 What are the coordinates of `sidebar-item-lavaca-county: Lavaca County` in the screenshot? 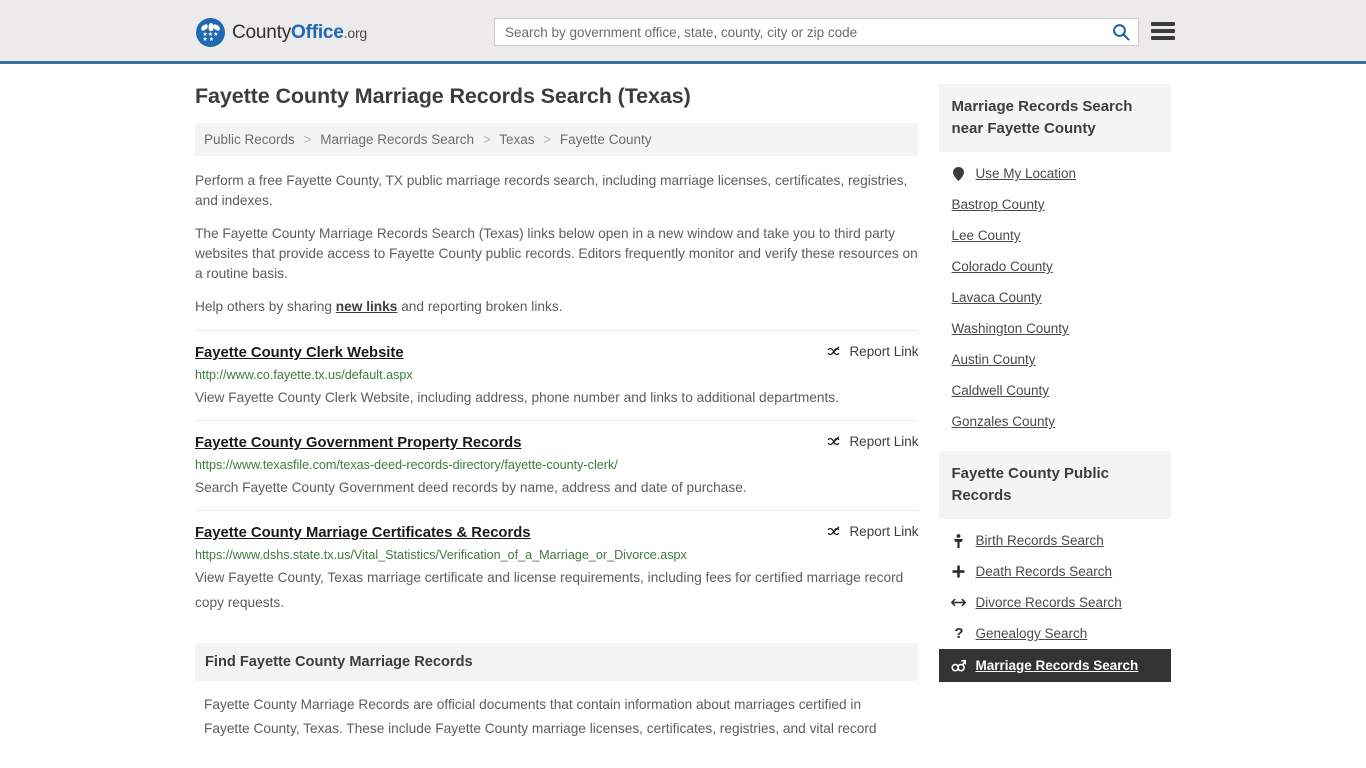 It's located at (1055, 297).